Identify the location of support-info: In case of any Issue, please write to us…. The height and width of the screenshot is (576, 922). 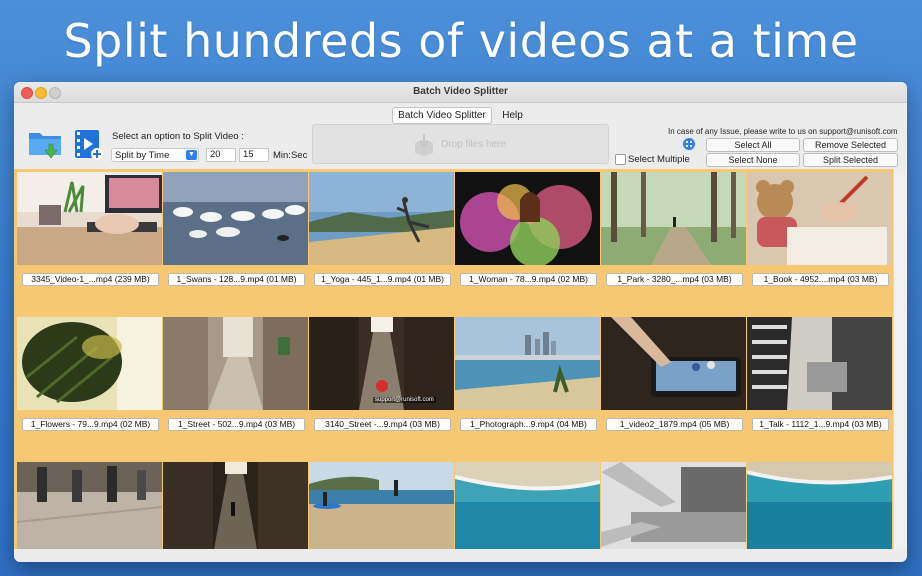
(783, 131).